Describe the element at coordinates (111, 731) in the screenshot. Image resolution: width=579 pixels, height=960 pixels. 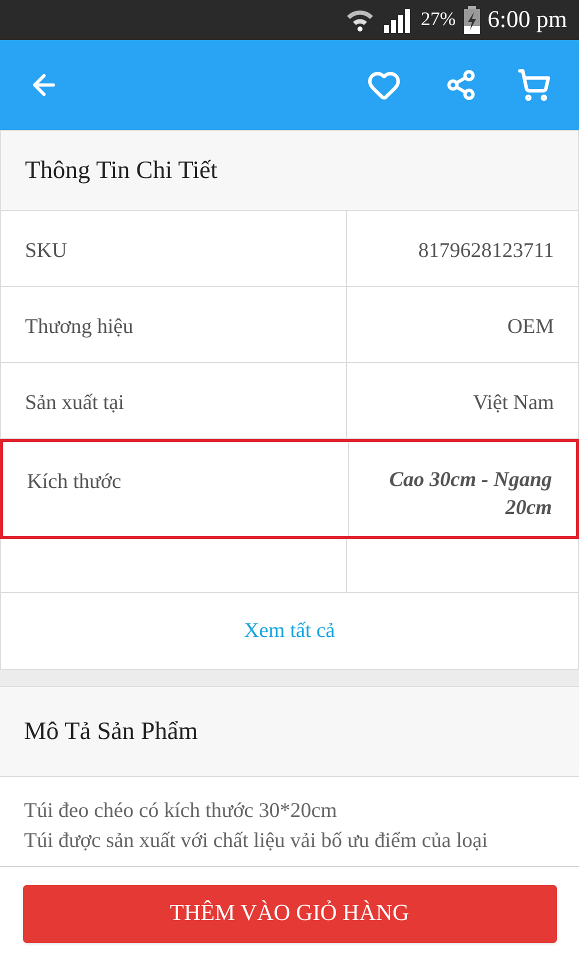
I see `section-title: Mô Tả Sản Phẩm` at that location.